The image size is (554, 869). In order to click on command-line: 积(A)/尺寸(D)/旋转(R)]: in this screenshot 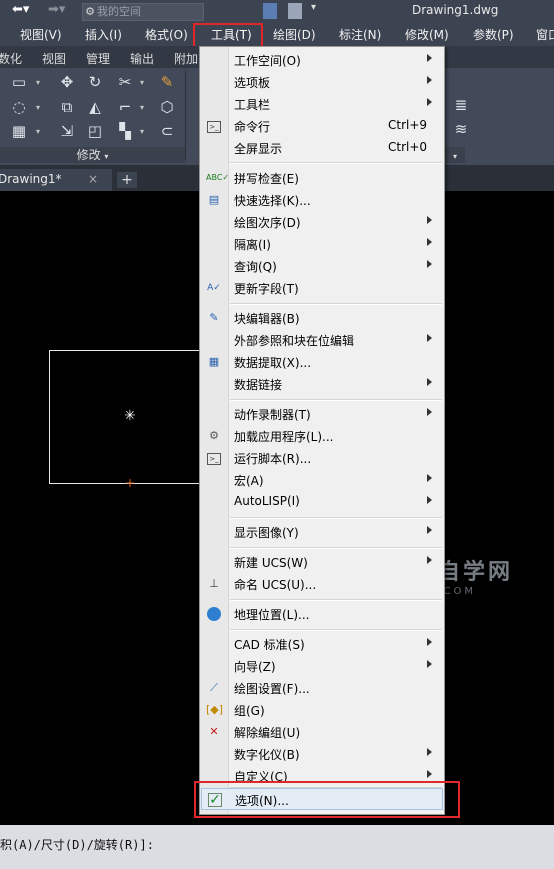, I will do `click(277, 847)`.